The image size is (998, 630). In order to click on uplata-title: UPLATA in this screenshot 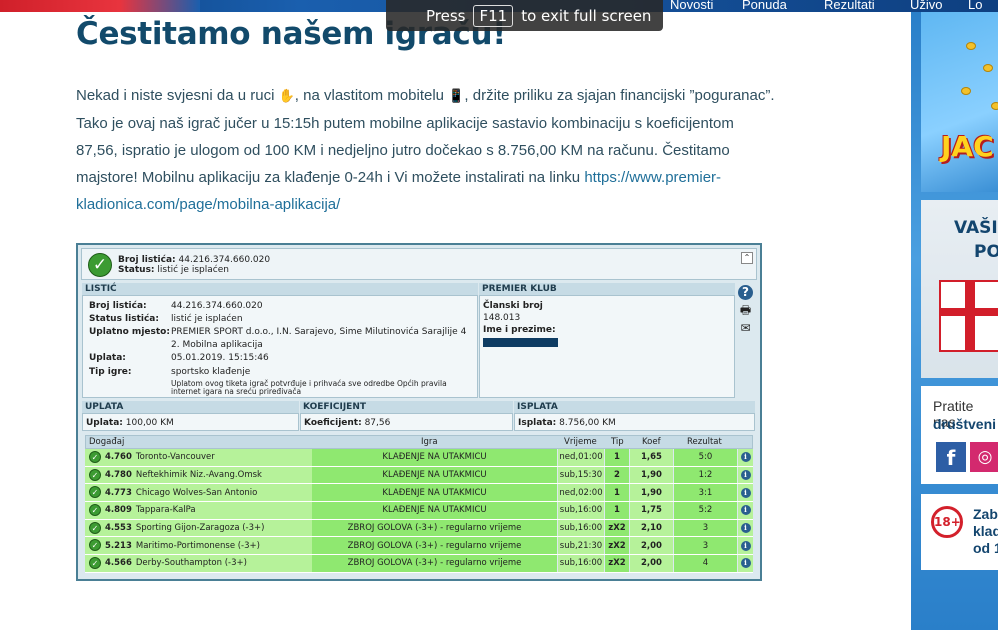, I will do `click(190, 407)`.